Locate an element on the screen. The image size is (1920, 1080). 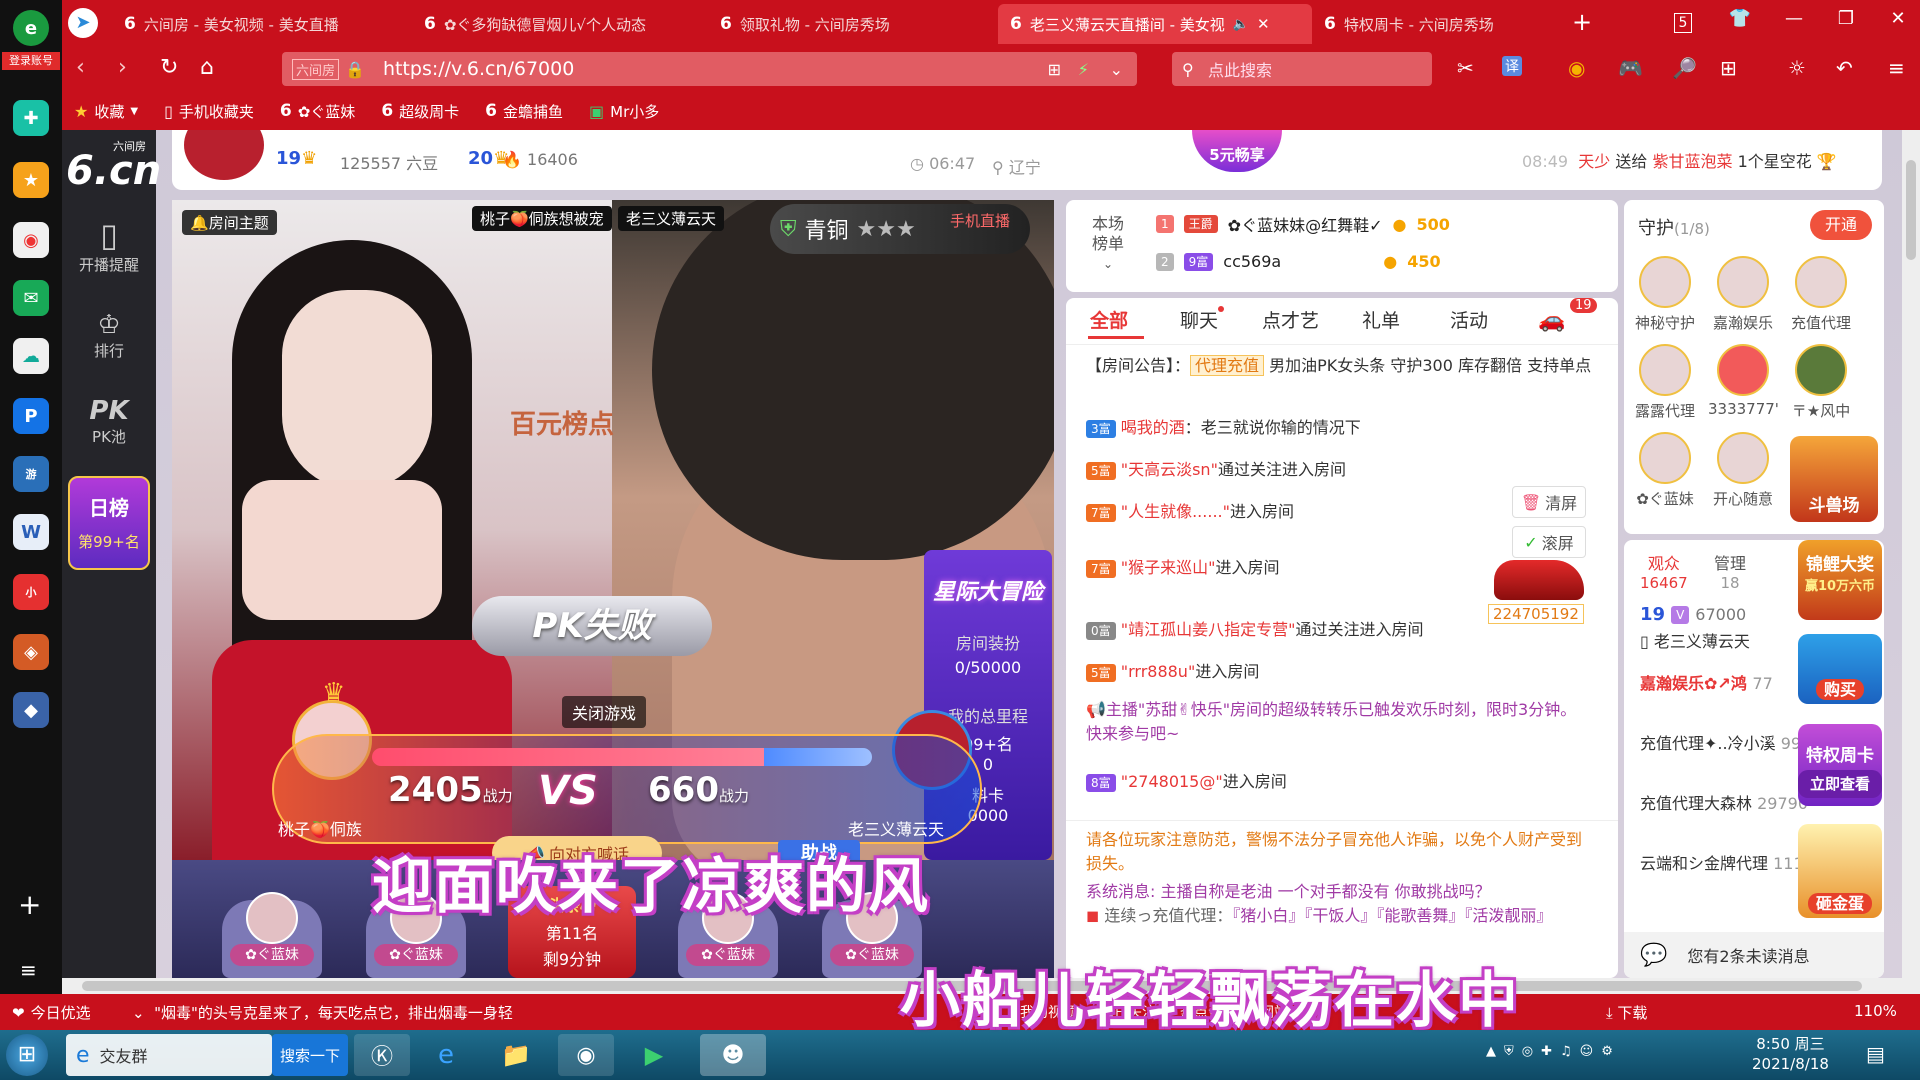
home-icon: ⌂ is located at coordinates (207, 67).